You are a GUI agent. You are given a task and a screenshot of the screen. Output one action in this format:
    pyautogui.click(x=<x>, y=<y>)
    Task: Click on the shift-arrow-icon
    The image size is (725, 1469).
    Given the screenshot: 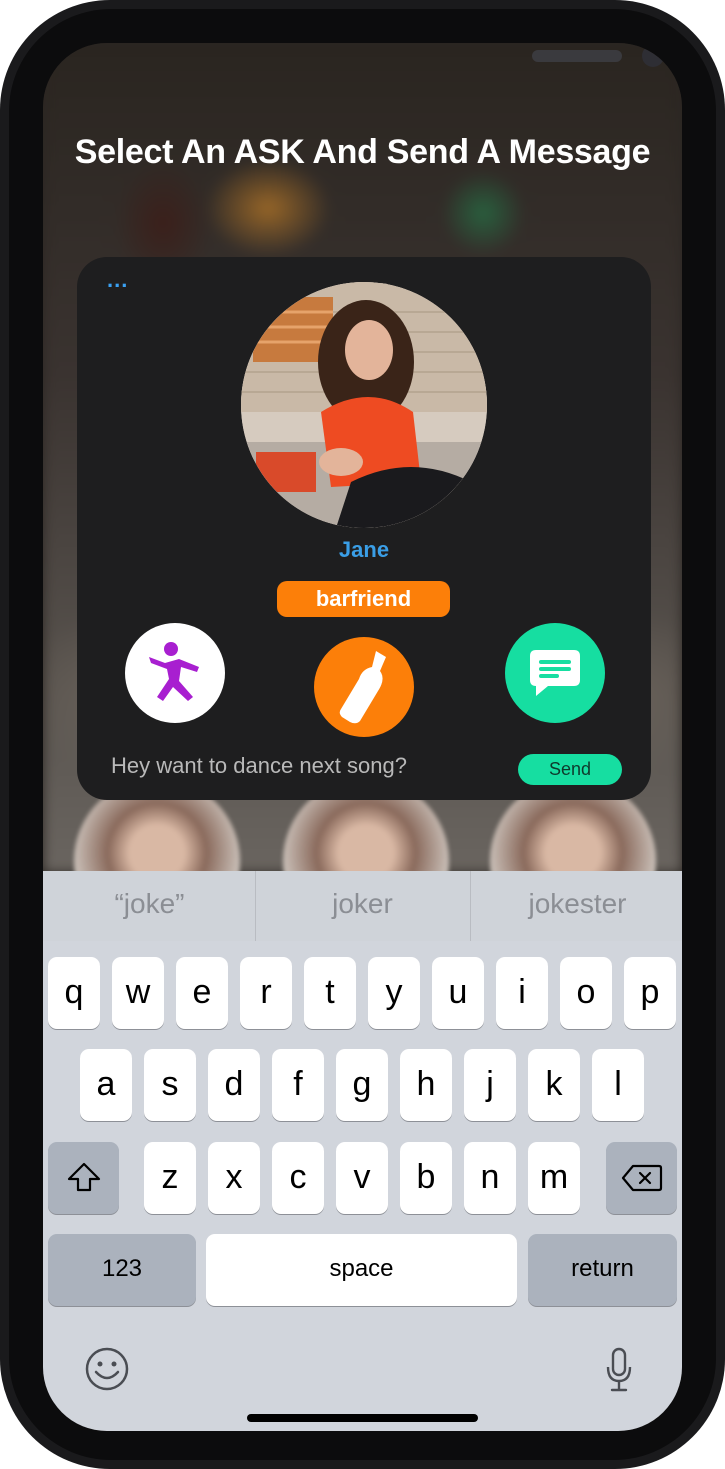 What is the action you would take?
    pyautogui.click(x=83, y=1177)
    